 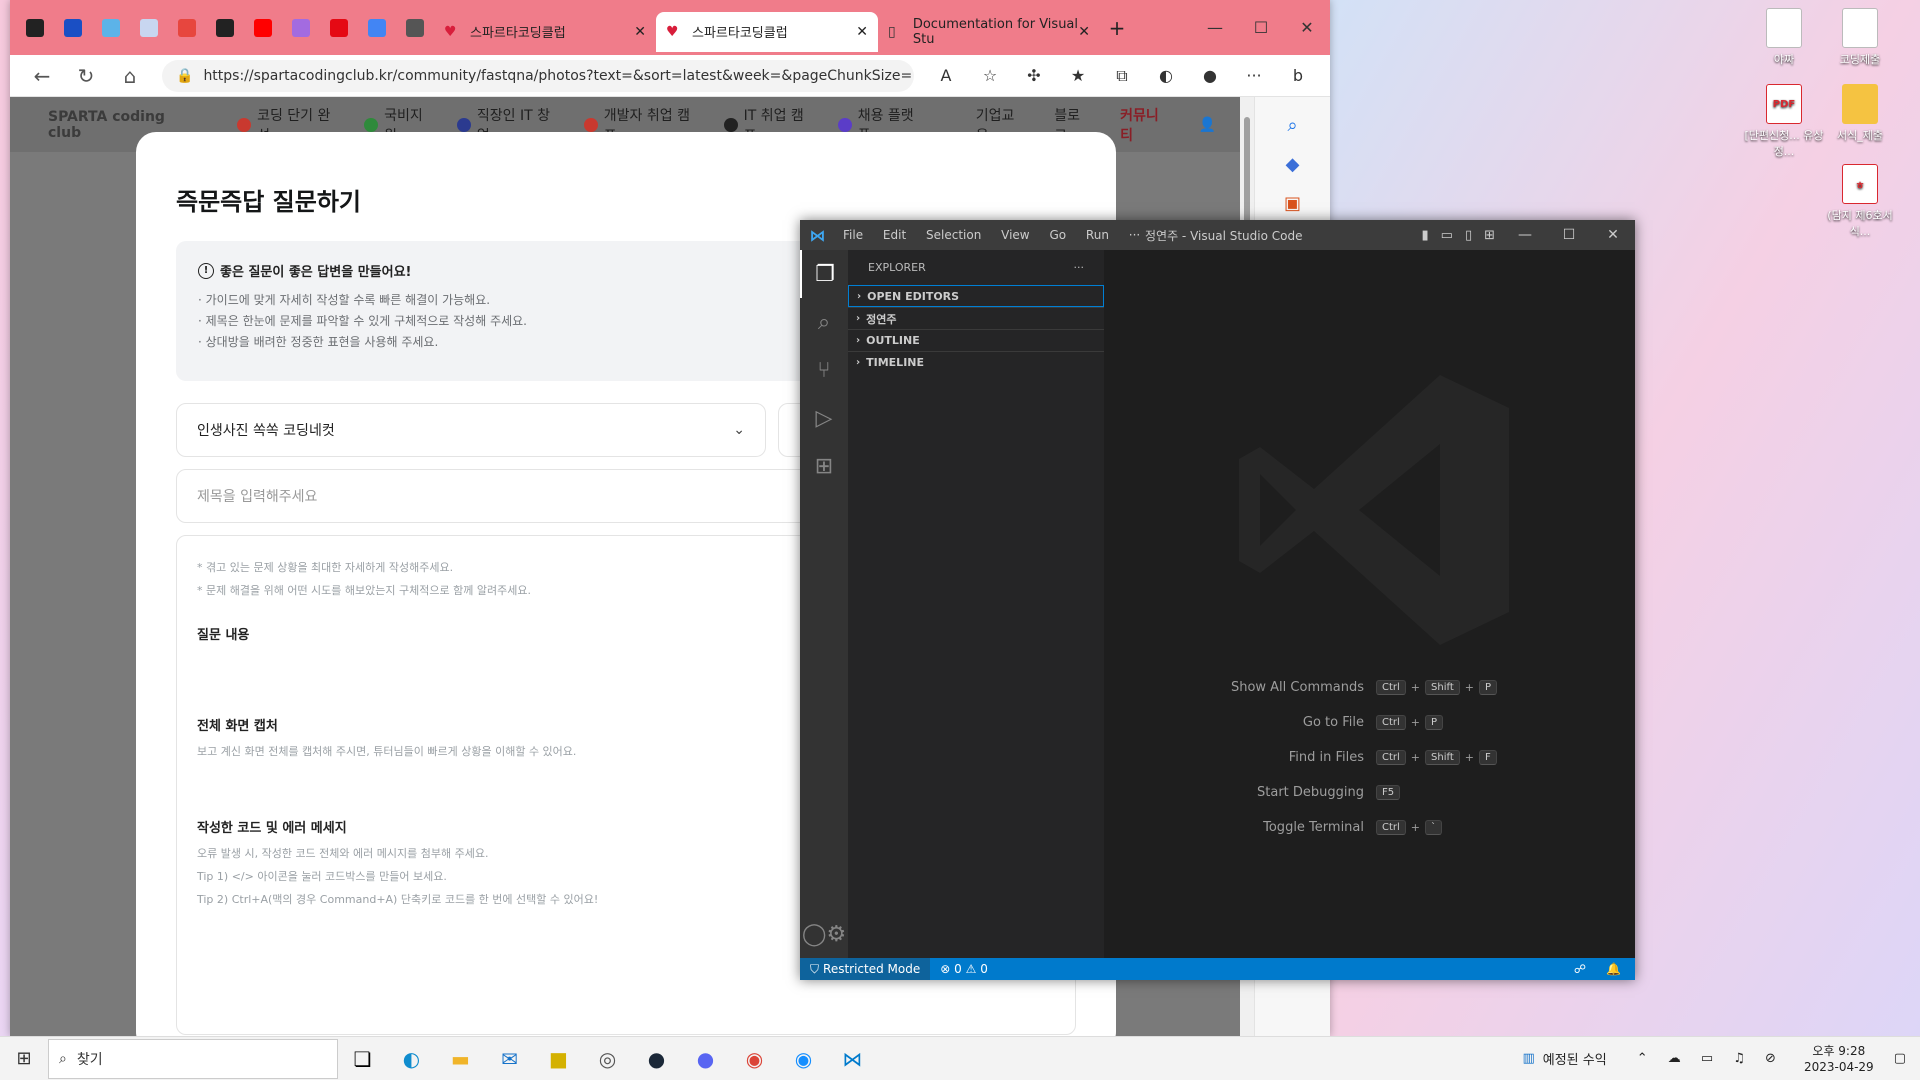 What do you see at coordinates (1145, 125) in the screenshot?
I see `nav-right-item: 커뮤니티` at bounding box center [1145, 125].